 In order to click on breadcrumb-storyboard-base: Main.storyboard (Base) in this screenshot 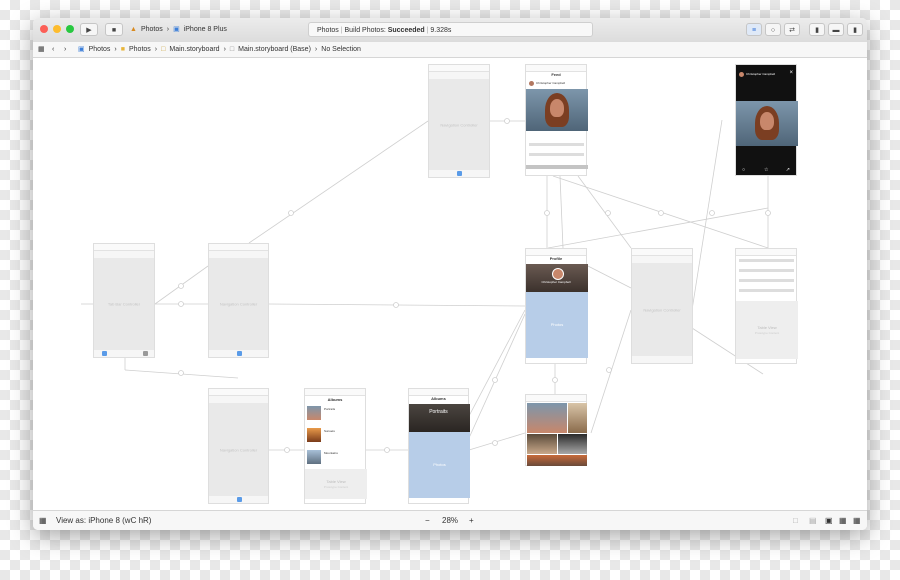, I will do `click(274, 49)`.